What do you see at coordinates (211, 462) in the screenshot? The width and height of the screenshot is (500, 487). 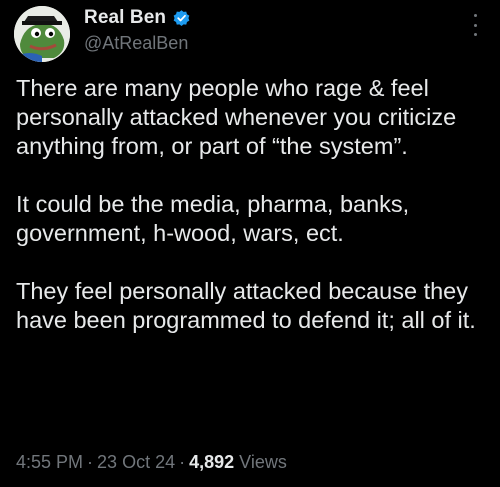 I see `views-count: 4,892` at bounding box center [211, 462].